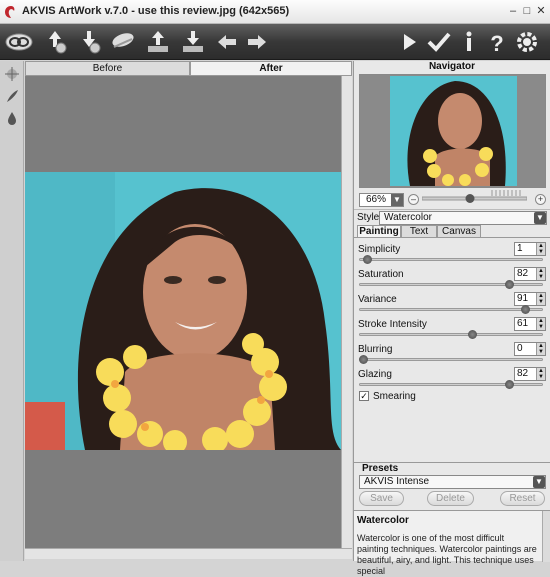 This screenshot has width=550, height=577. I want to click on preset-value: AKVIS Intense, so click(397, 481).